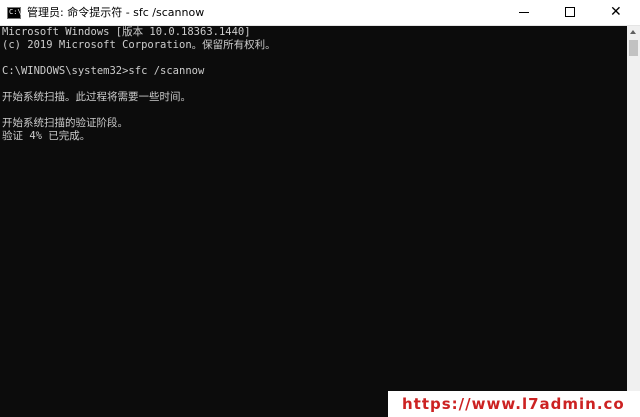  I want to click on watermark-text: https://www.l7admin.co, so click(513, 404).